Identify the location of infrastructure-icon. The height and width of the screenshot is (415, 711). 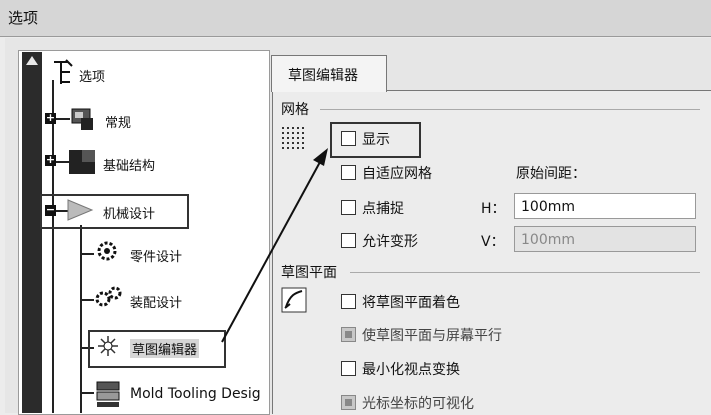
(82, 162).